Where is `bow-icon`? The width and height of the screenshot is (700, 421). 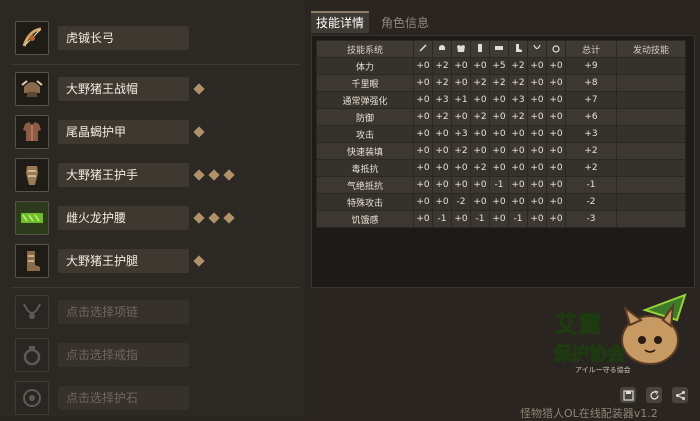 bow-icon is located at coordinates (32, 38).